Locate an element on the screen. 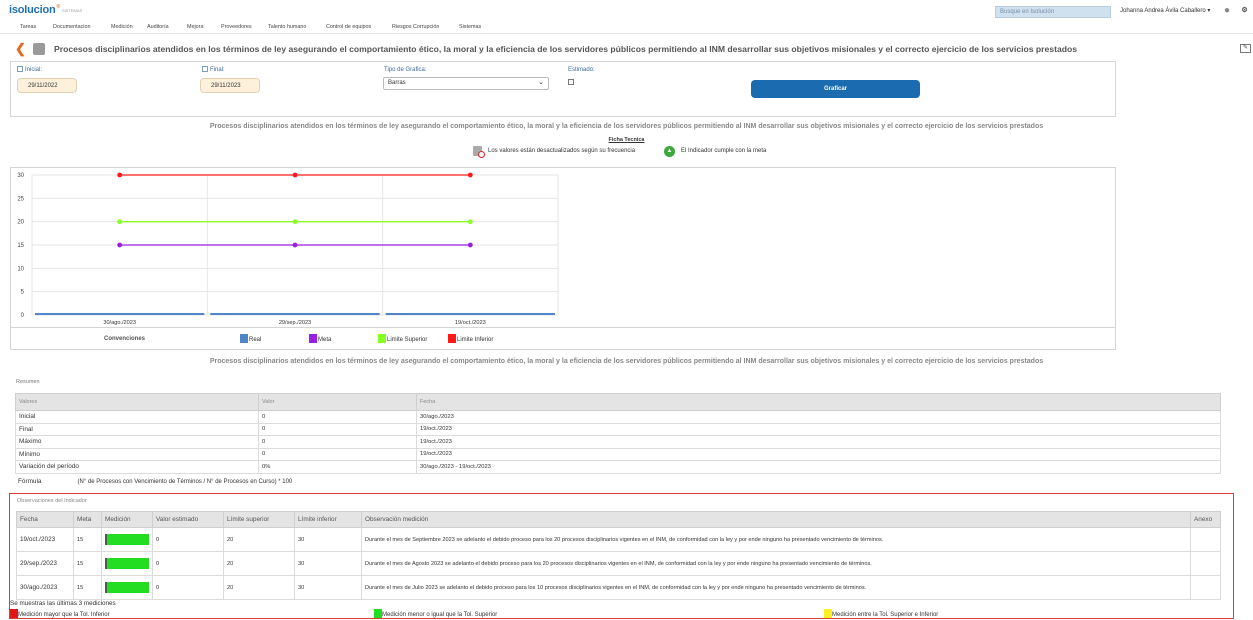 The height and width of the screenshot is (620, 1253). cell: 0% is located at coordinates (337, 467).